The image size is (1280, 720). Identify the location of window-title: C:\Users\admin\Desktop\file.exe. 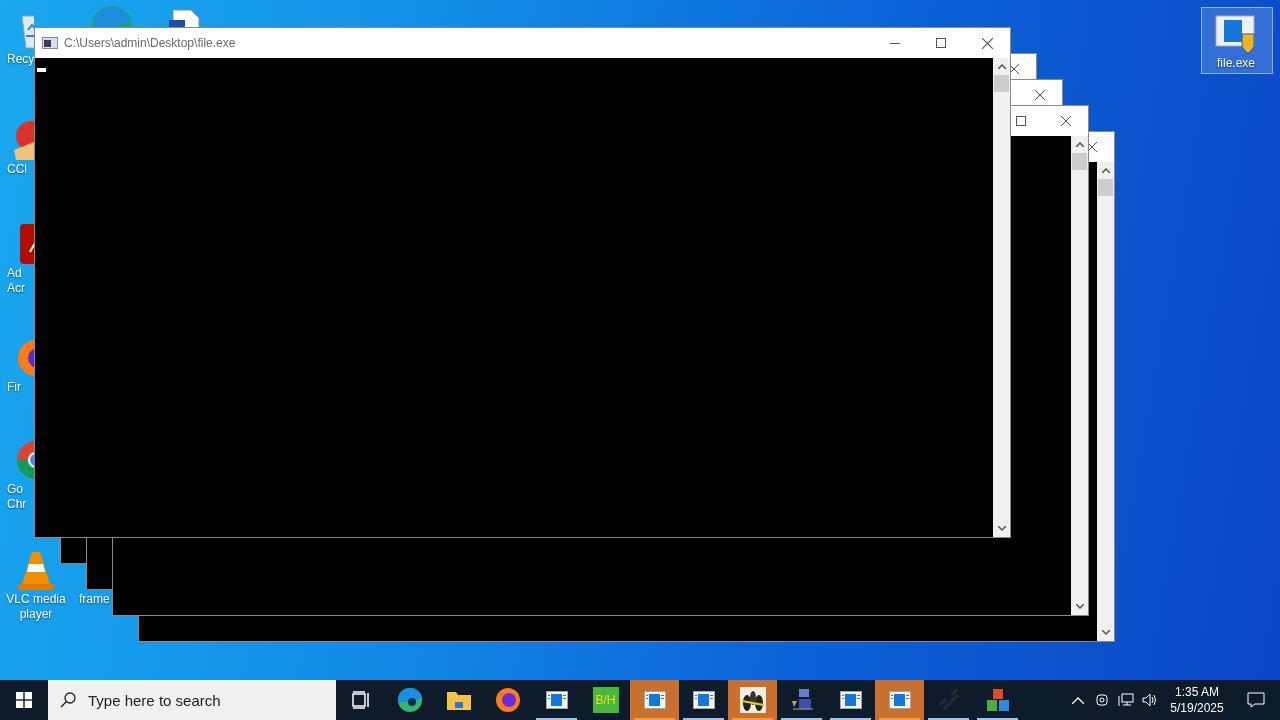
(150, 43).